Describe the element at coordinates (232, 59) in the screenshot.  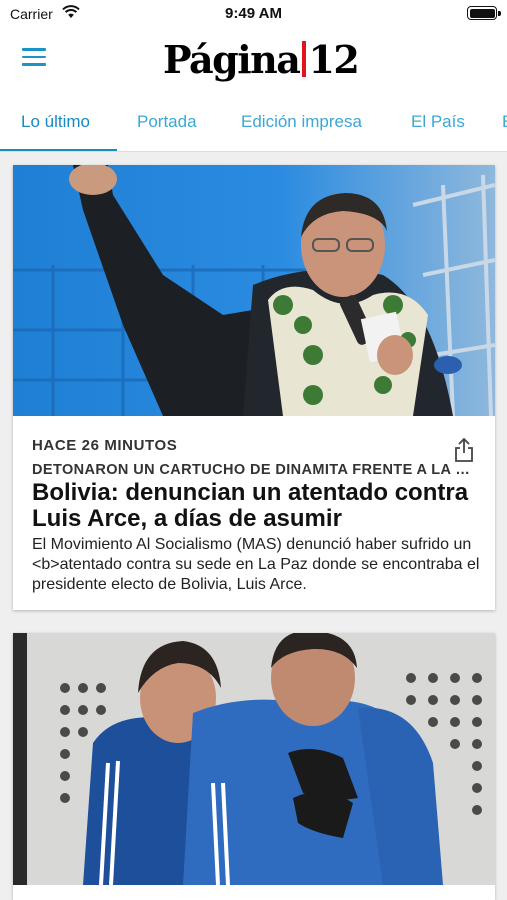
I see `logo-text-left: Página` at that location.